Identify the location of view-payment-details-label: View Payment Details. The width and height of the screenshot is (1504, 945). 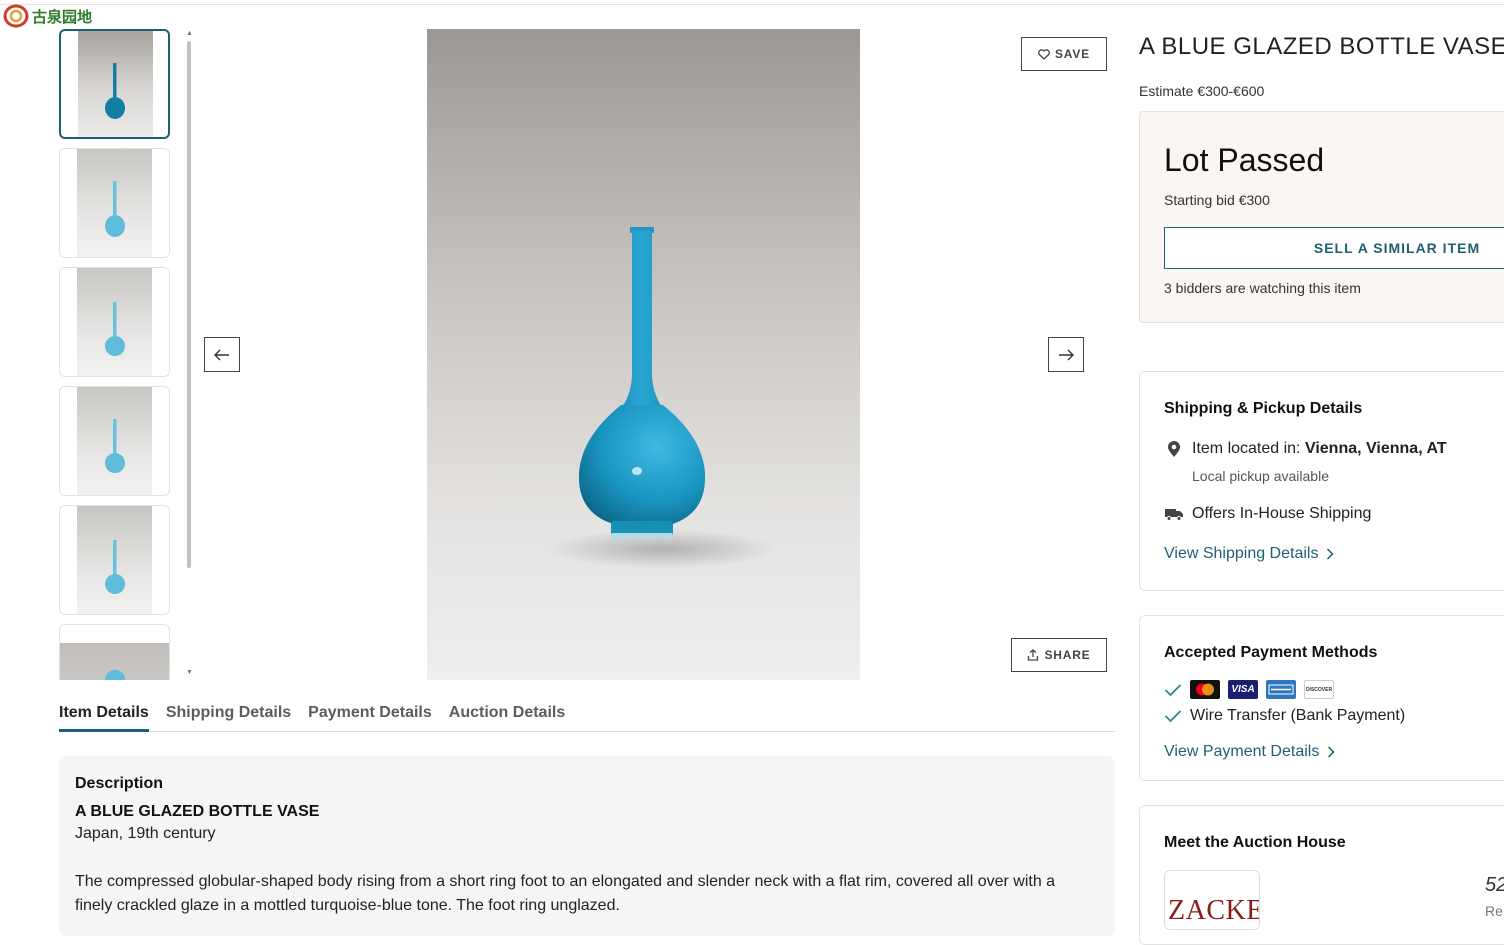
(1242, 751).